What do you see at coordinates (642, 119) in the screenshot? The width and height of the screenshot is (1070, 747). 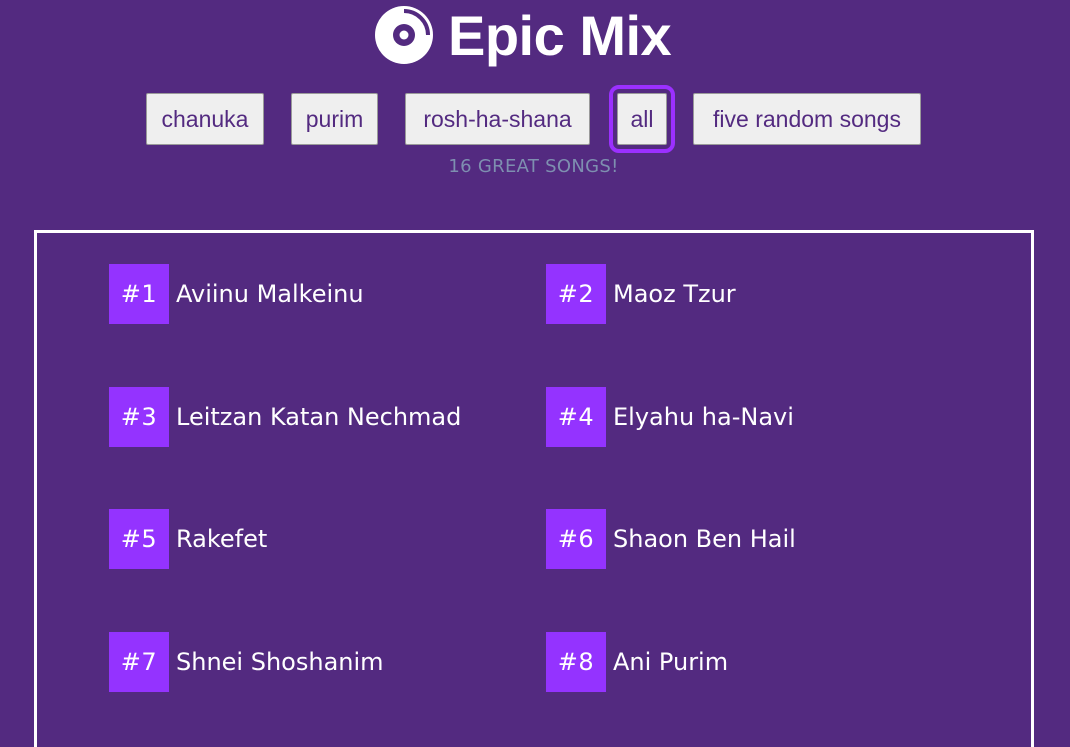 I see `filter-button-all: all` at bounding box center [642, 119].